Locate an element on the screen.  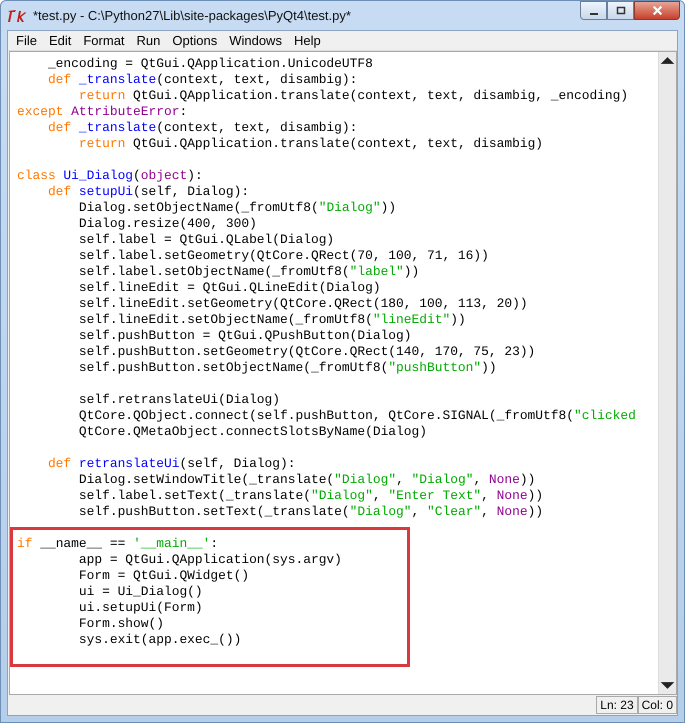
maximize-icon is located at coordinates (621, 11).